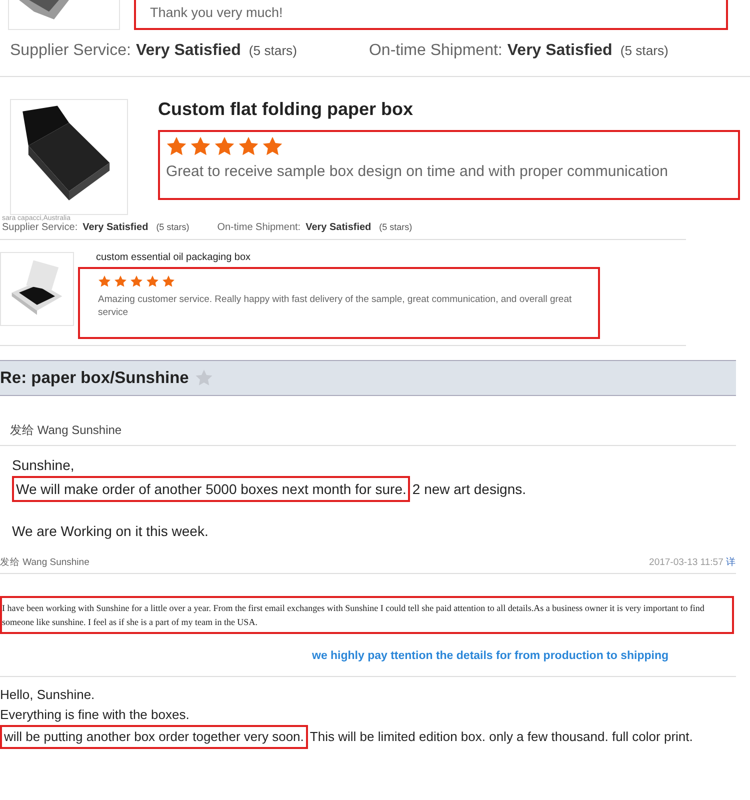  What do you see at coordinates (417, 171) in the screenshot?
I see `review-comment: Great to receive sample box design on time and with proper communication` at bounding box center [417, 171].